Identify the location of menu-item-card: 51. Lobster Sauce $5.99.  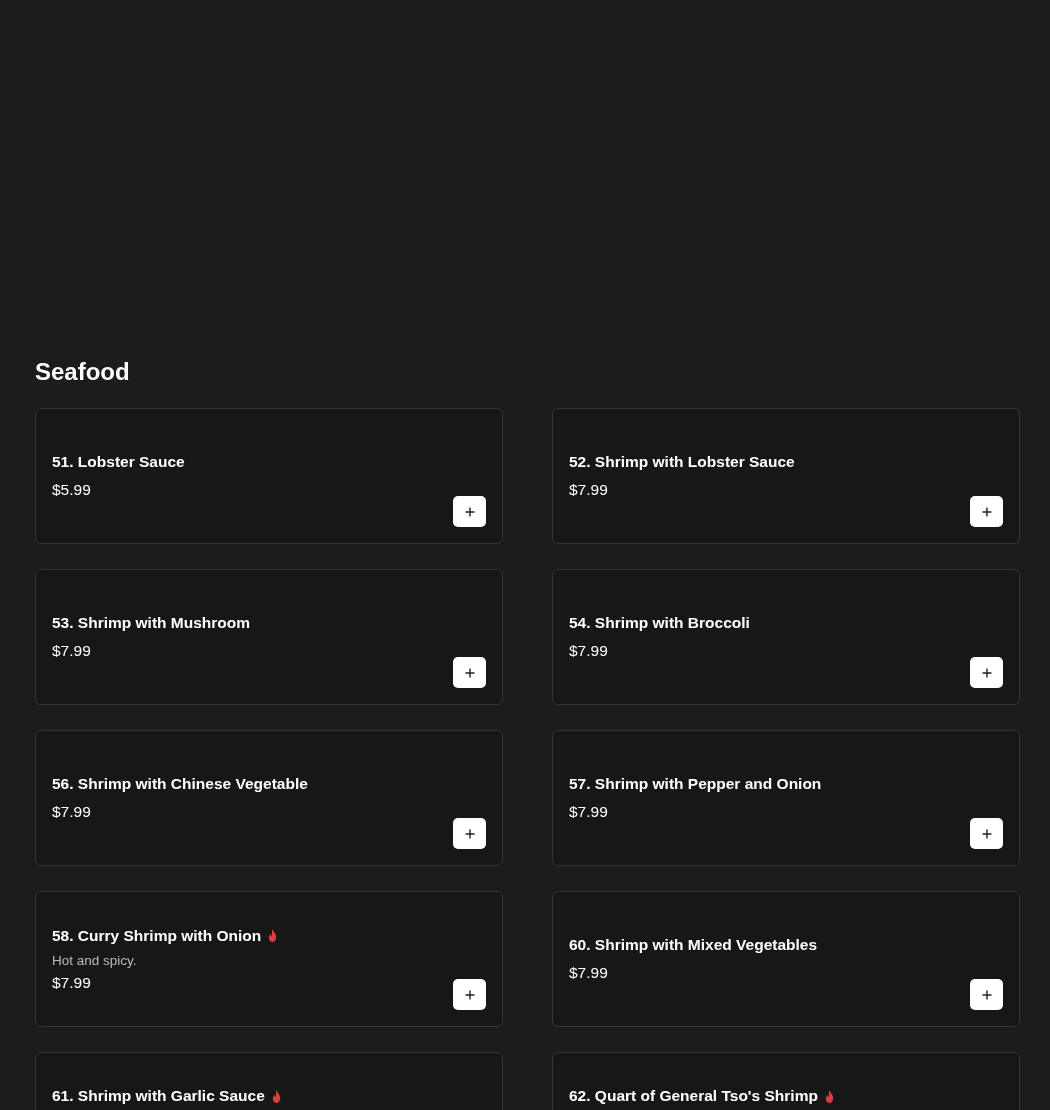
(269, 476).